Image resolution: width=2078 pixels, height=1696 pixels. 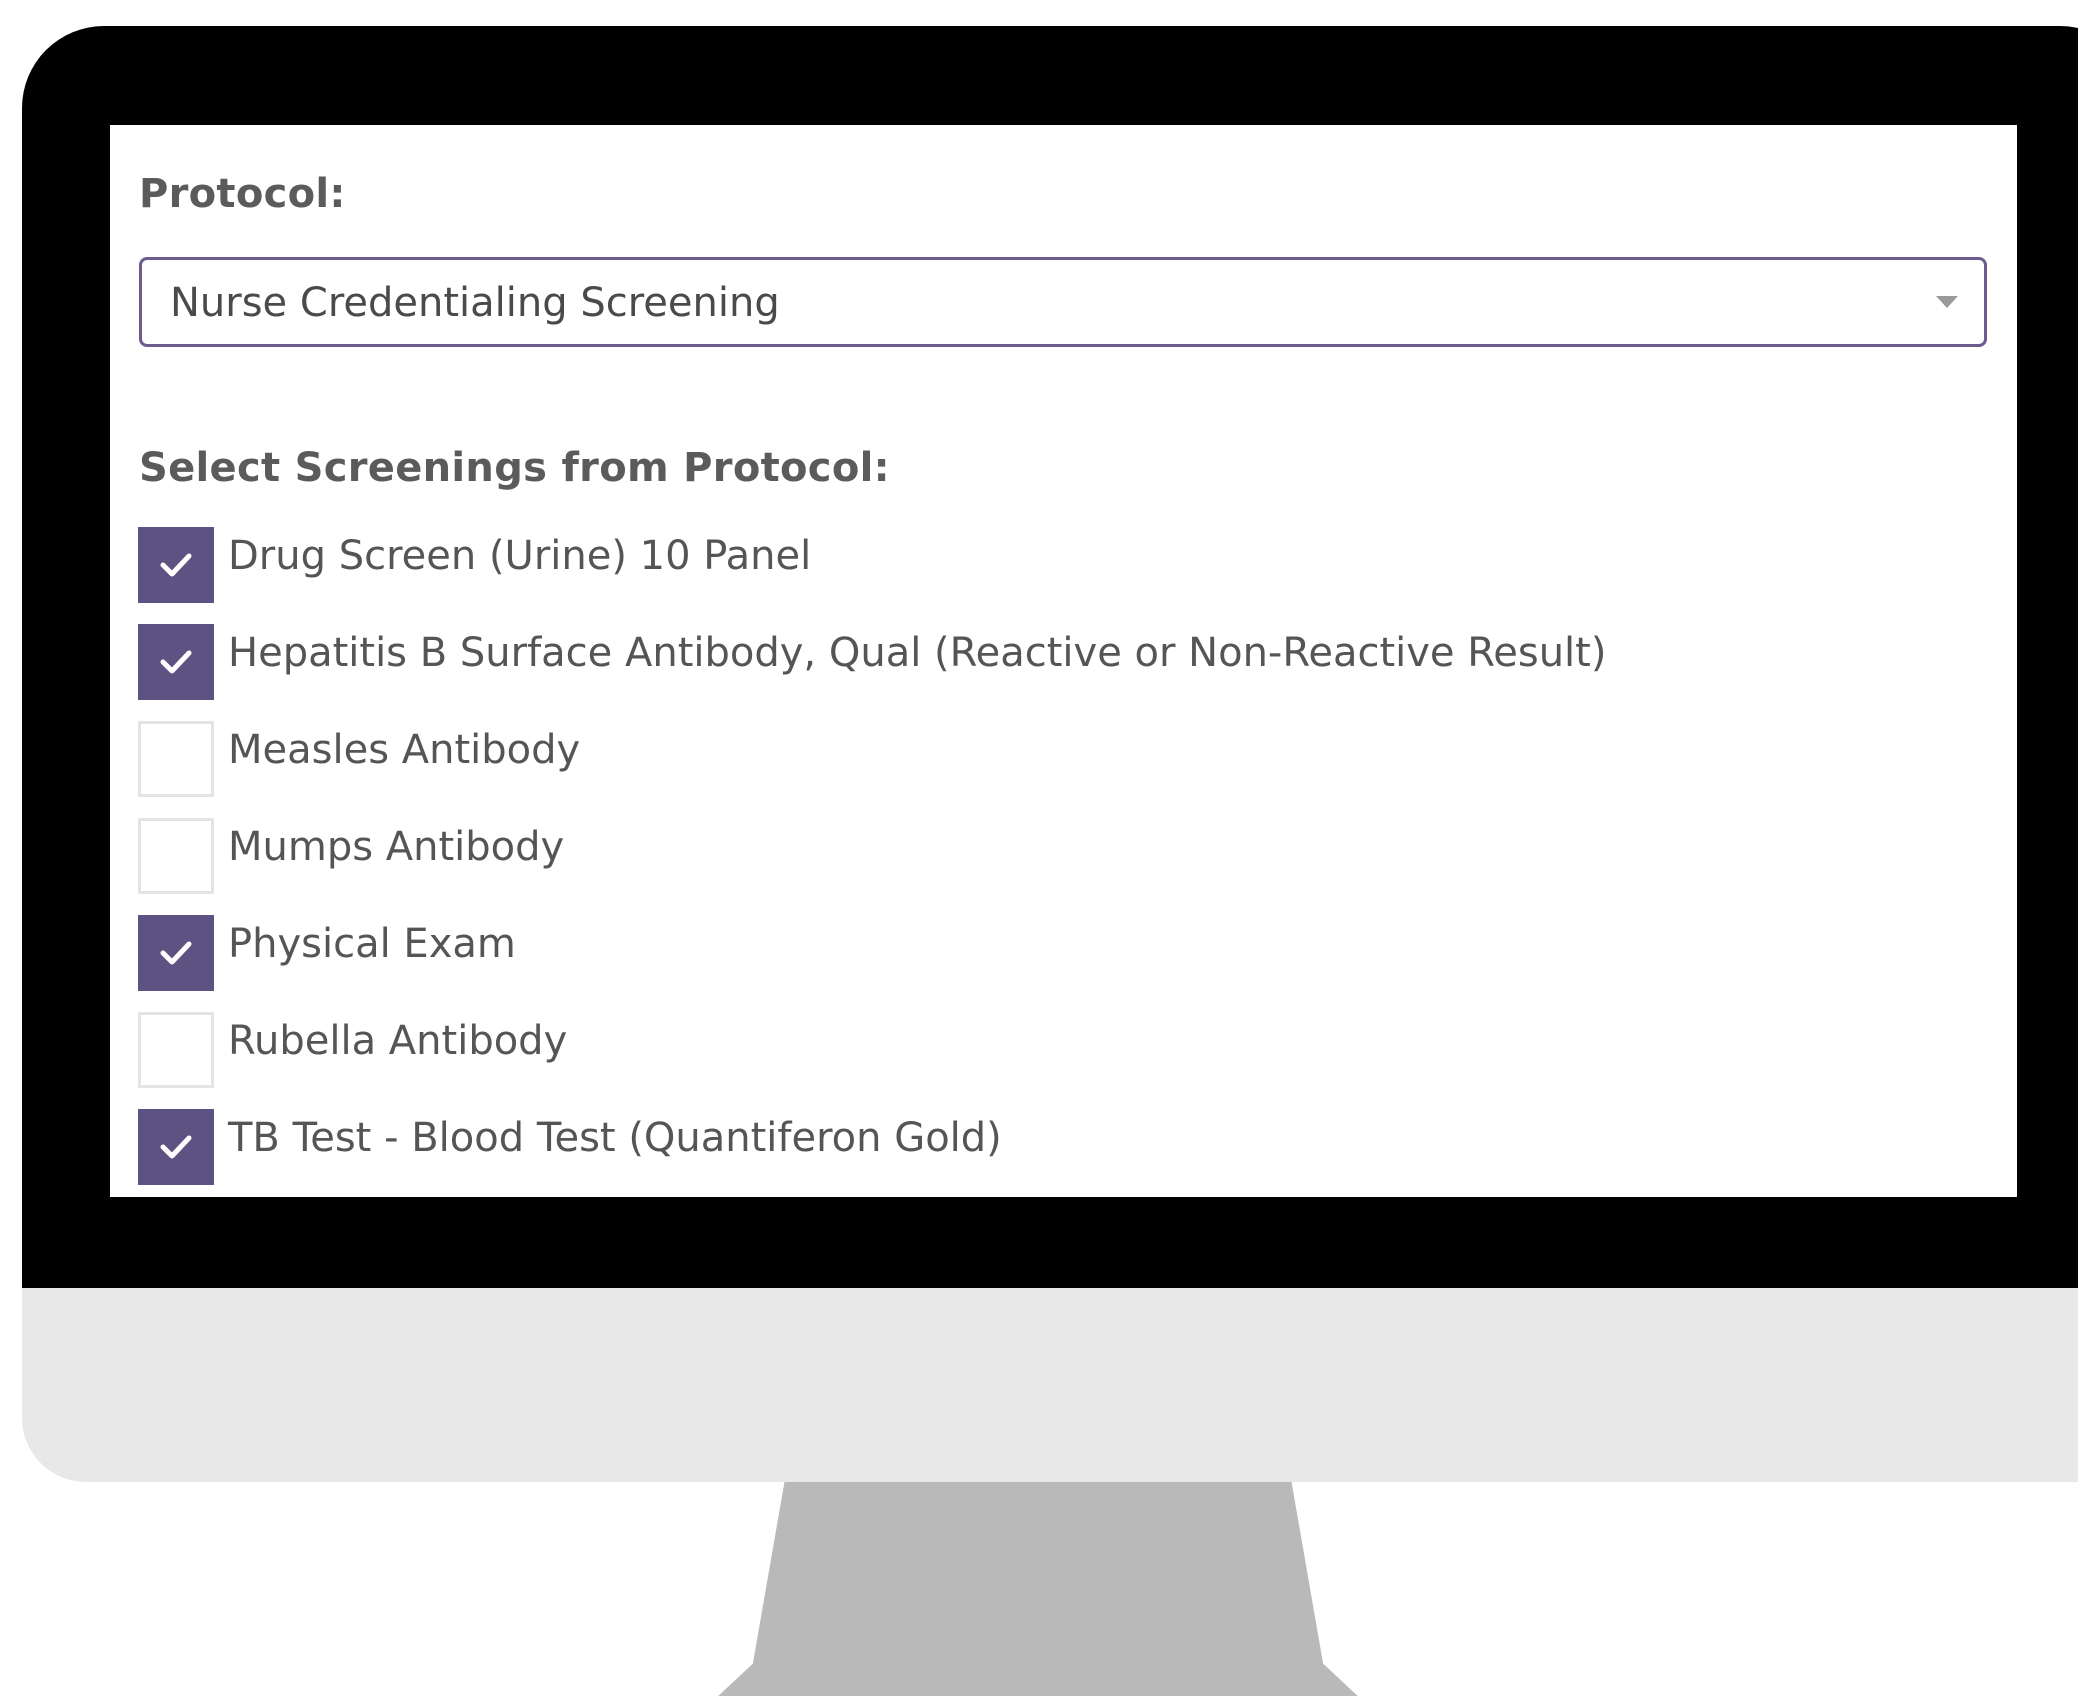 What do you see at coordinates (1947, 302) in the screenshot?
I see `caret-down-icon` at bounding box center [1947, 302].